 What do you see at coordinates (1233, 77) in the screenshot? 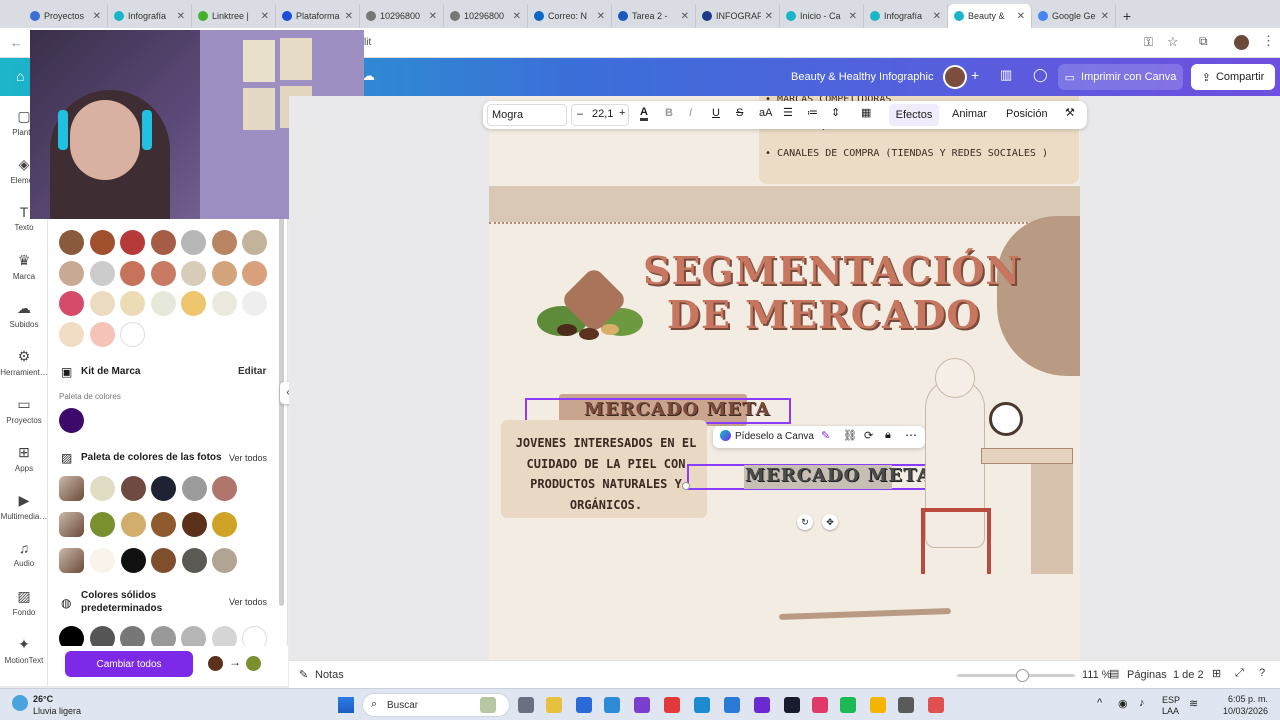
I see `share-button: ⇪ Compartir` at bounding box center [1233, 77].